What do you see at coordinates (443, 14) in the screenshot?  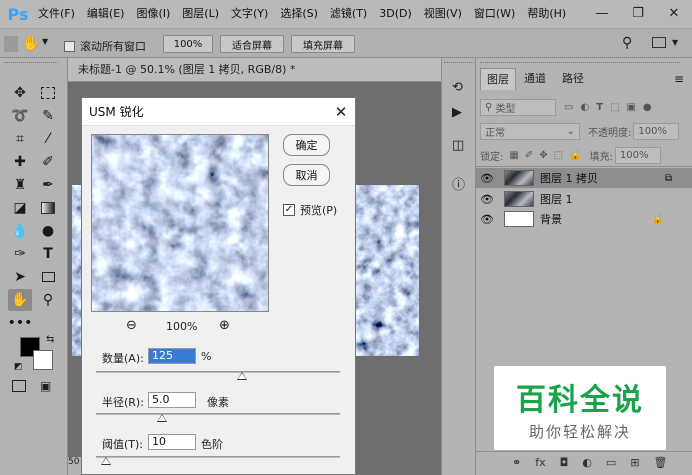 I see `menu-item: 视图(V)` at bounding box center [443, 14].